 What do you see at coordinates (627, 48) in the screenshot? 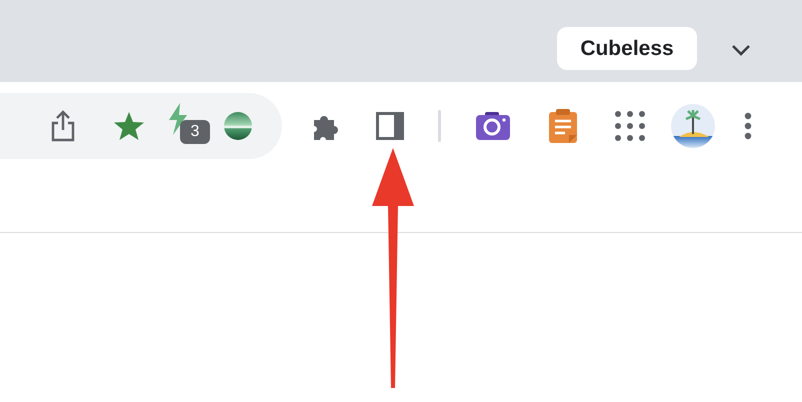
I see `profile-chip: Cubeless` at bounding box center [627, 48].